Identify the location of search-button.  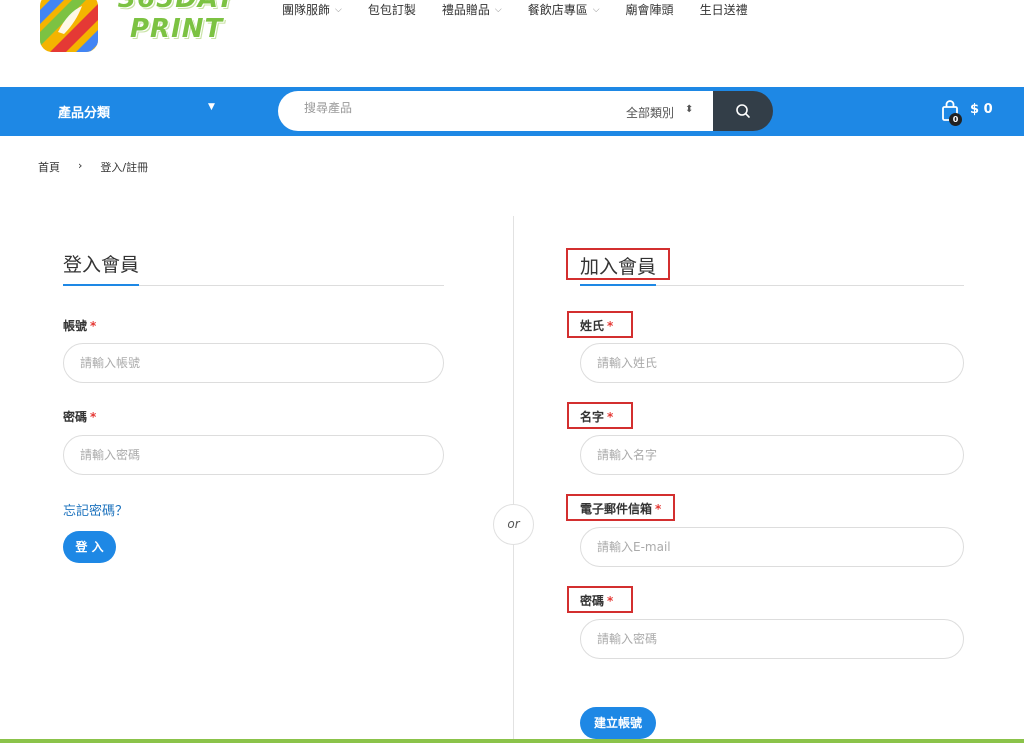
(743, 111).